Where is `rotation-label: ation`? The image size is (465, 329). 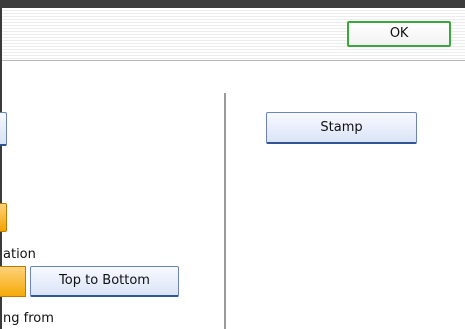 rotation-label: ation is located at coordinates (19, 254).